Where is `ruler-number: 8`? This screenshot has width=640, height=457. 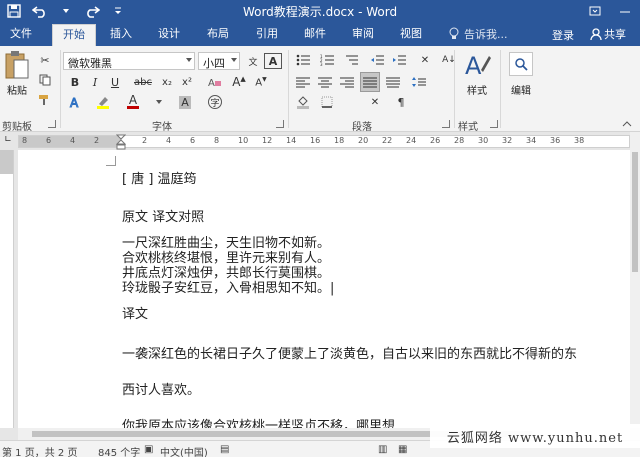
ruler-number: 8 is located at coordinates (217, 140).